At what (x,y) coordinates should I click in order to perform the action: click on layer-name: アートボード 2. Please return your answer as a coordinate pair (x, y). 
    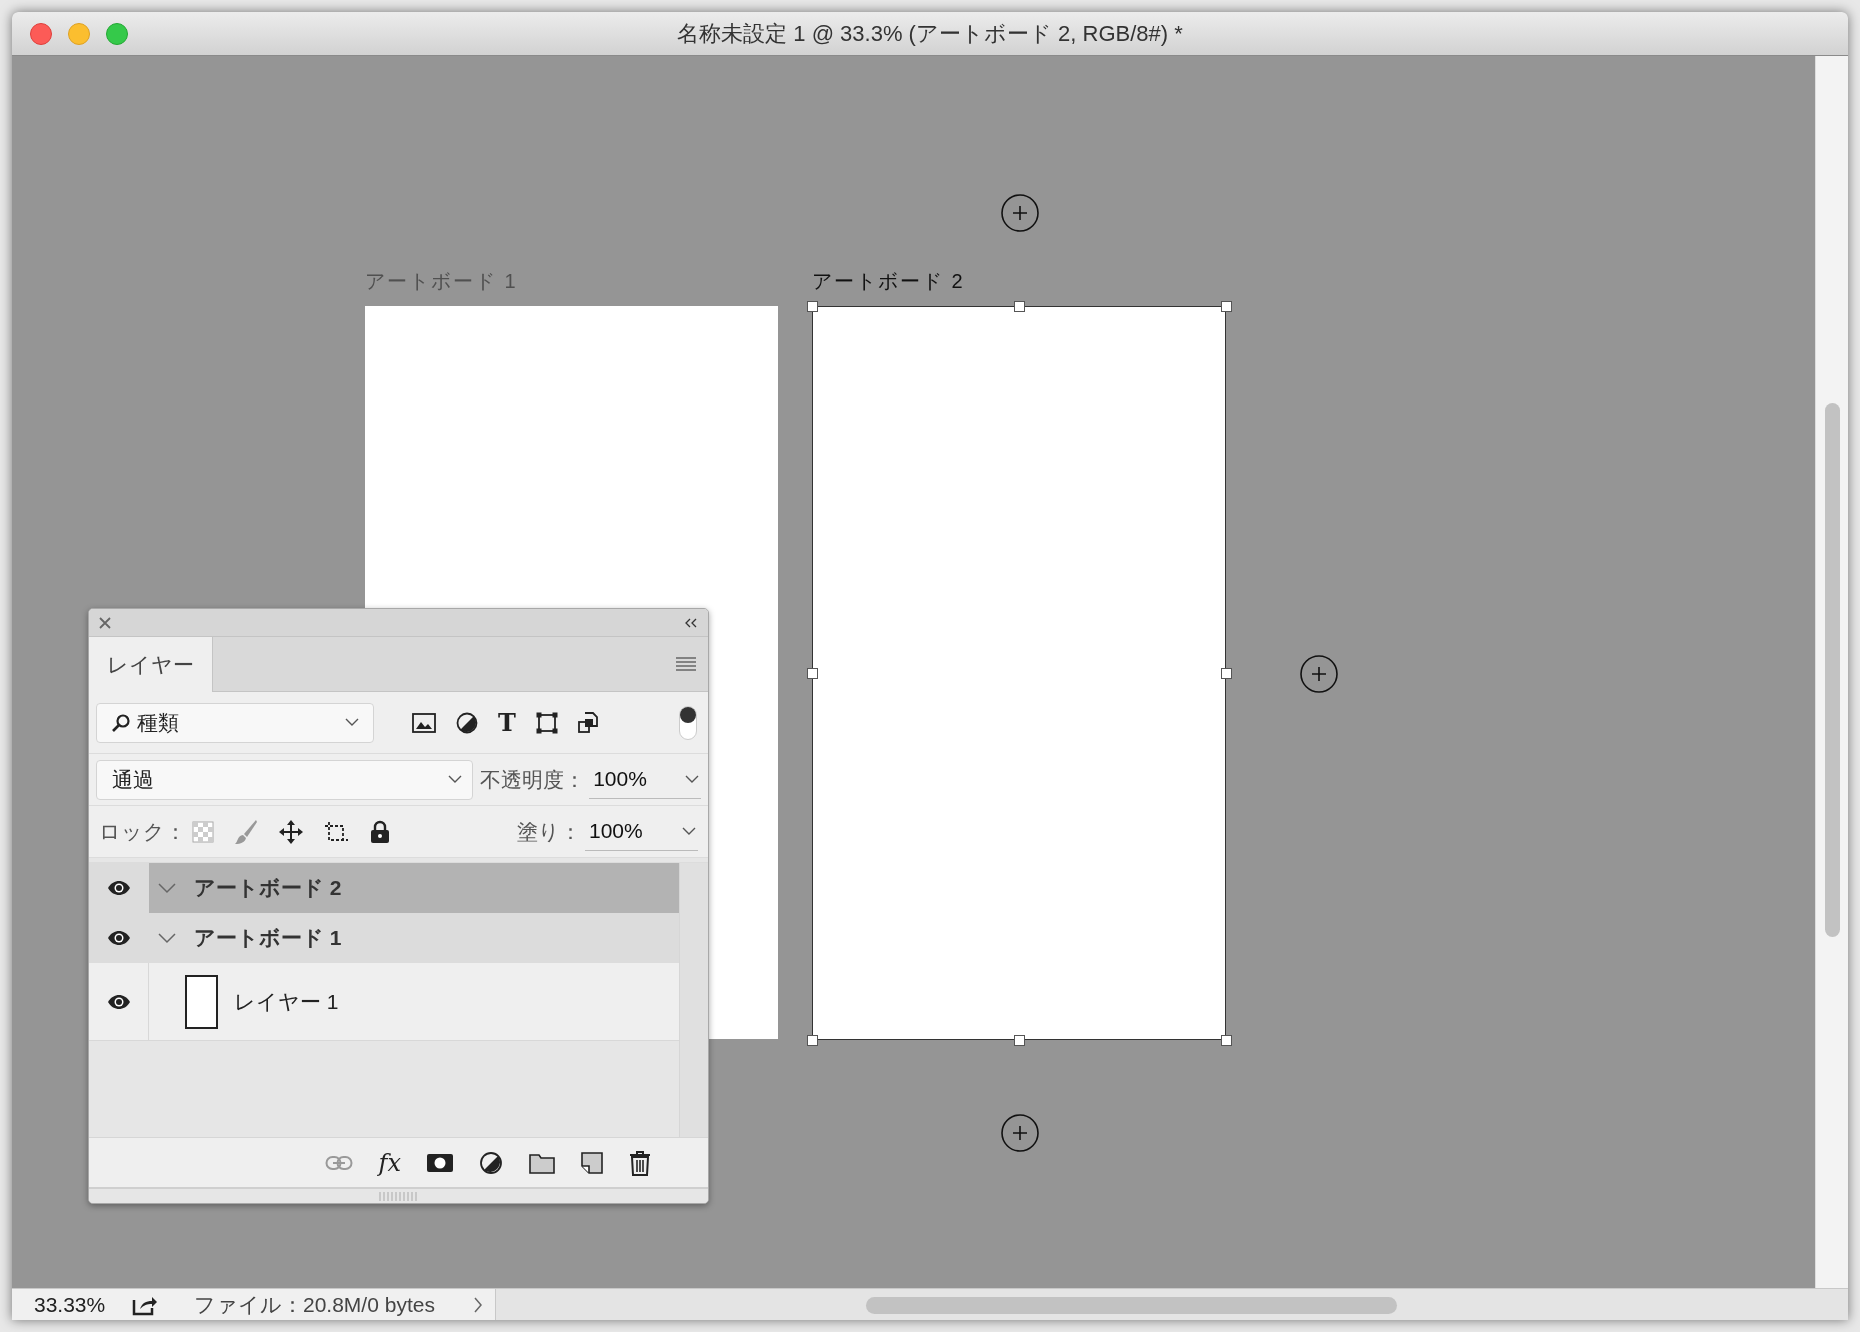
    Looking at the image, I should click on (268, 888).